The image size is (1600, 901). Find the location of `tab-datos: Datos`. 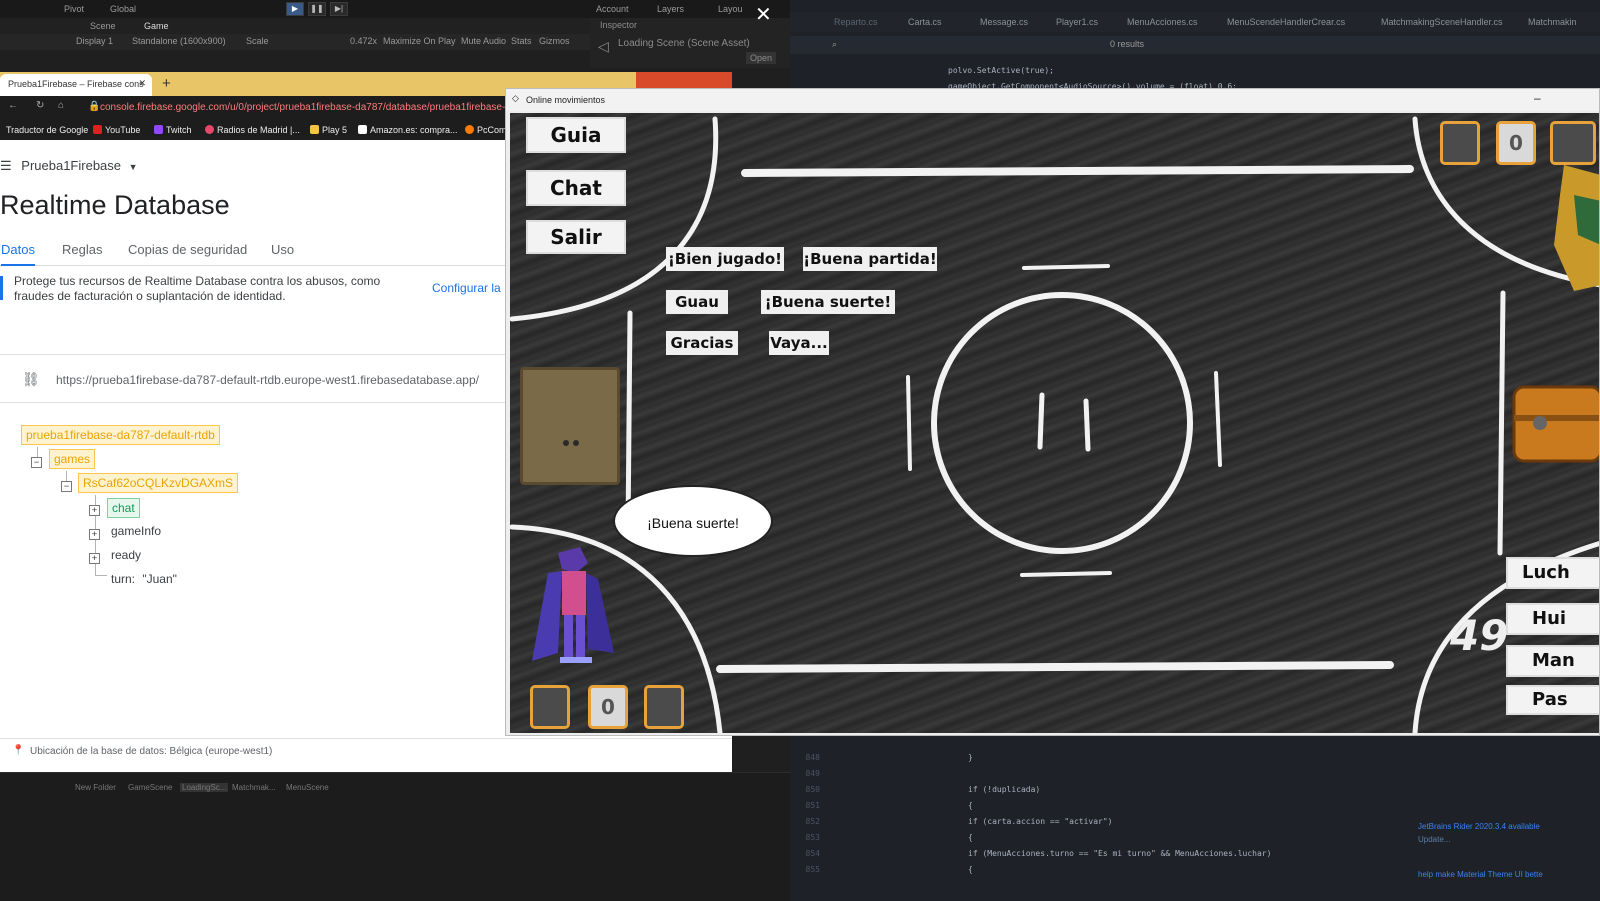

tab-datos: Datos is located at coordinates (18, 254).